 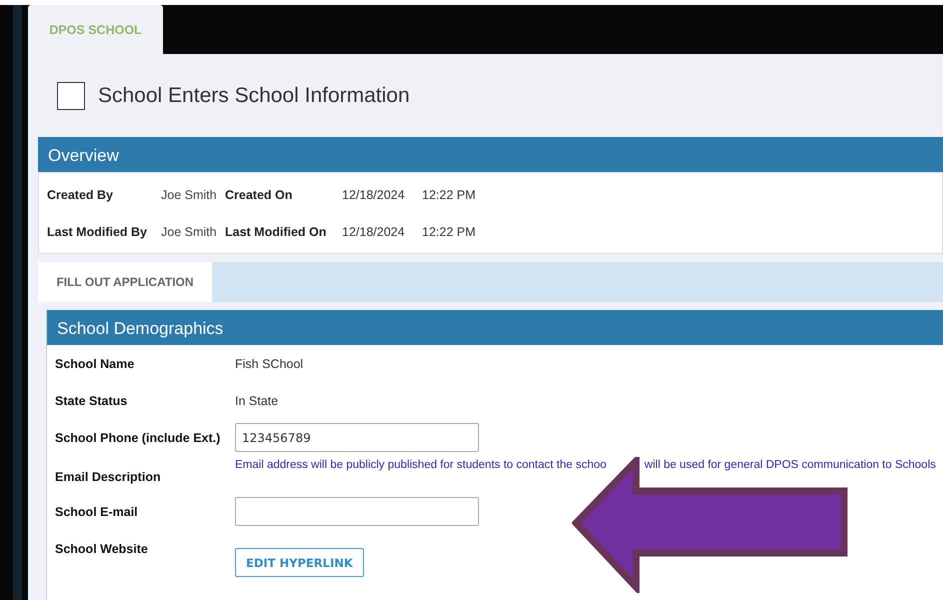 What do you see at coordinates (254, 96) in the screenshot?
I see `page-title: School Enters School Information` at bounding box center [254, 96].